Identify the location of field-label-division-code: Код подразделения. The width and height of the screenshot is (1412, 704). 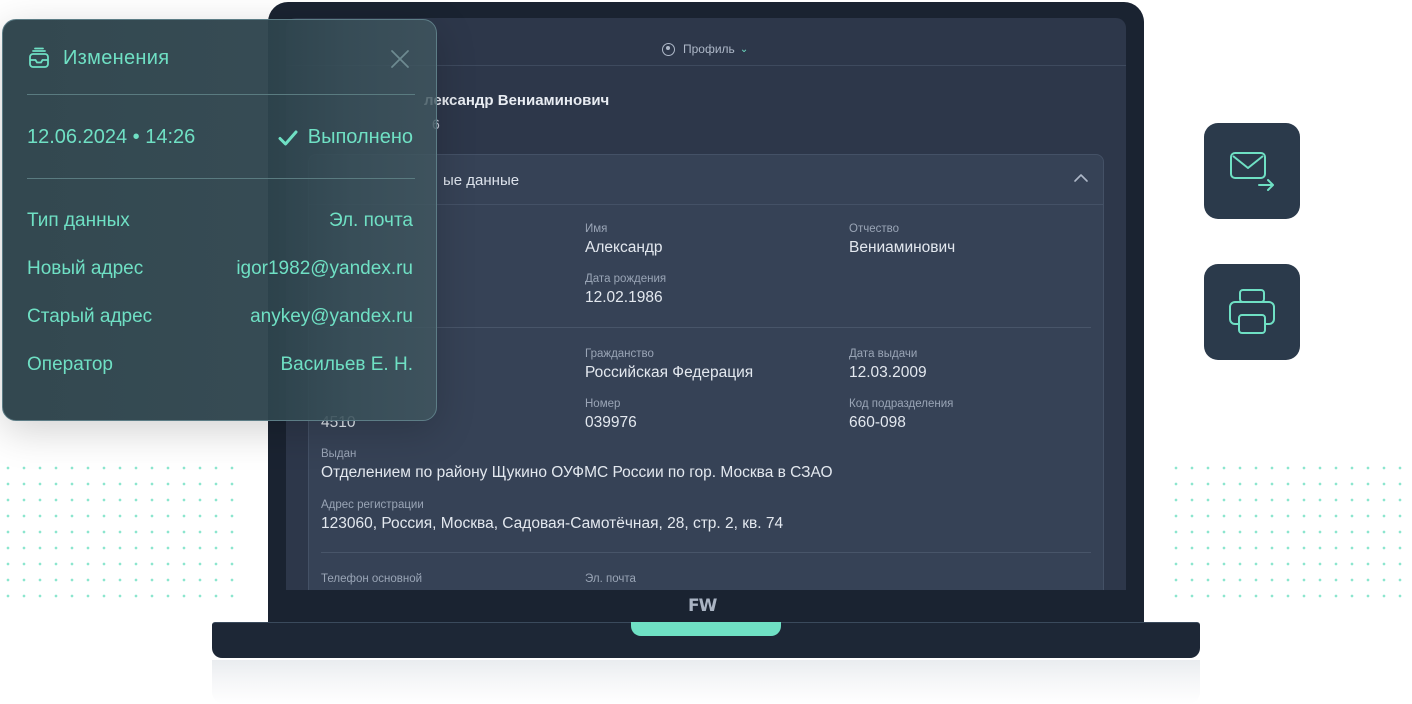
(901, 404).